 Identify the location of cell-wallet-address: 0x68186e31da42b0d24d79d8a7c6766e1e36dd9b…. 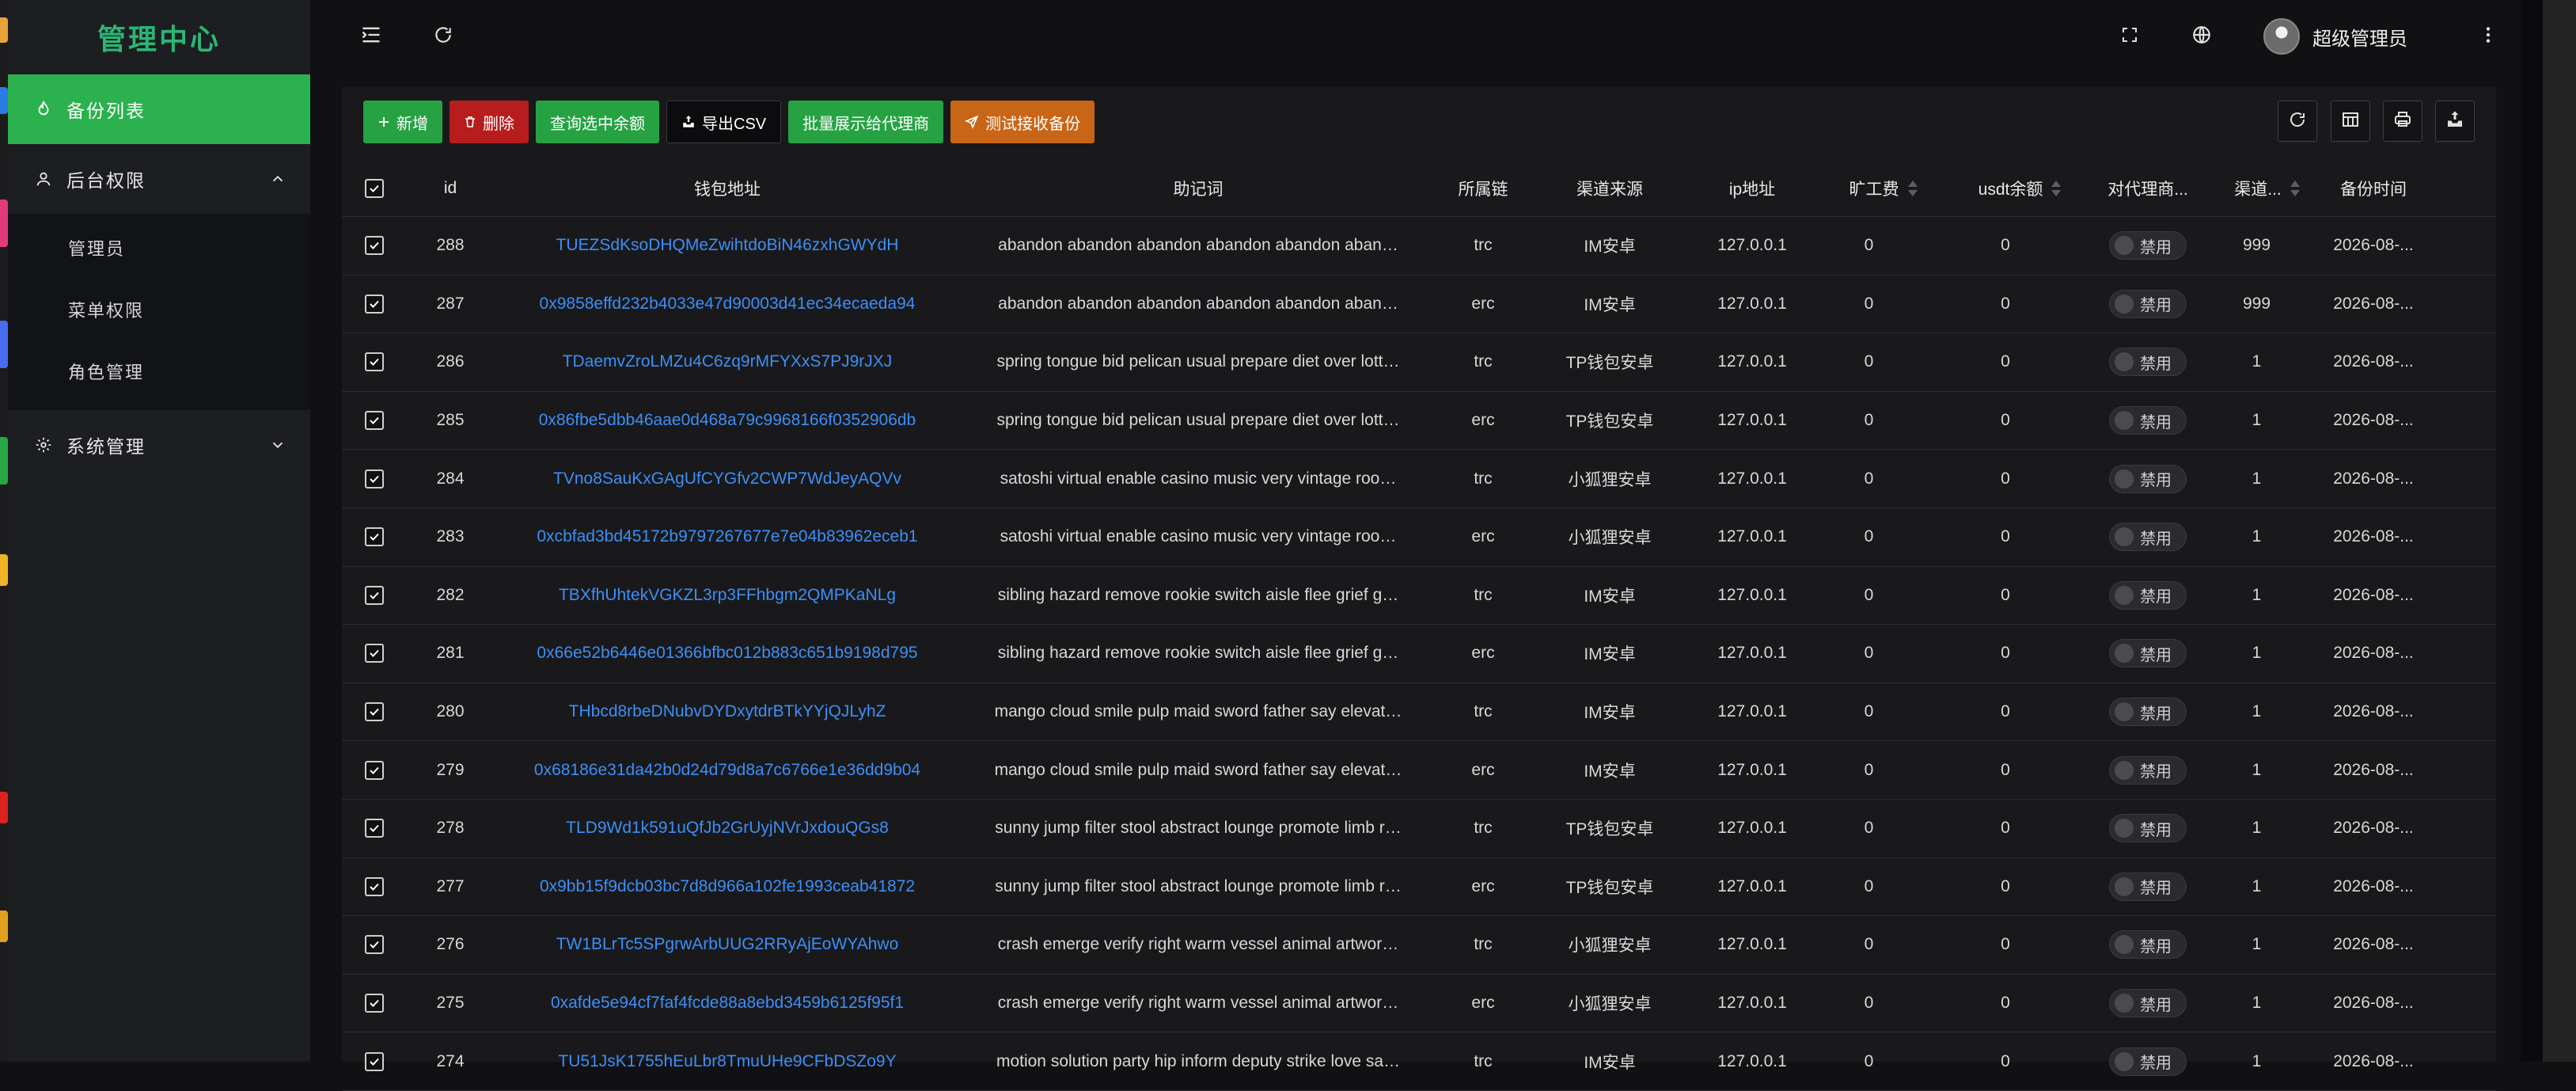
(727, 770).